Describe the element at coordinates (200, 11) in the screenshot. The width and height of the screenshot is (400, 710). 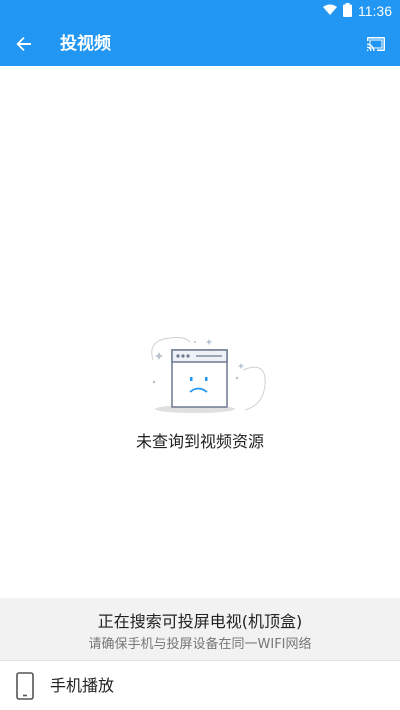
I see `status-bar: 11:36` at that location.